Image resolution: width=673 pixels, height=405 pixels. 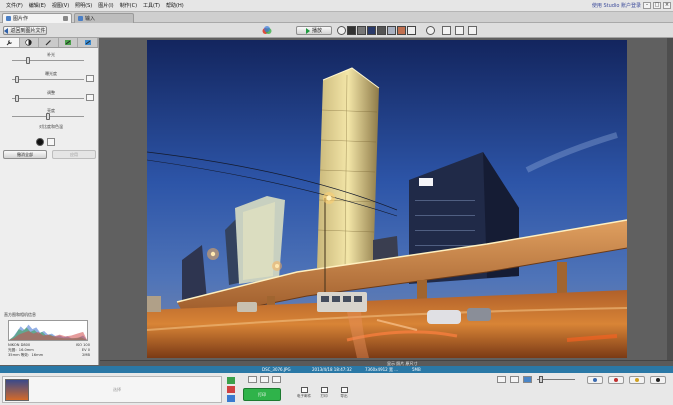 I want to click on actual-size-icon, so click(x=514, y=379).